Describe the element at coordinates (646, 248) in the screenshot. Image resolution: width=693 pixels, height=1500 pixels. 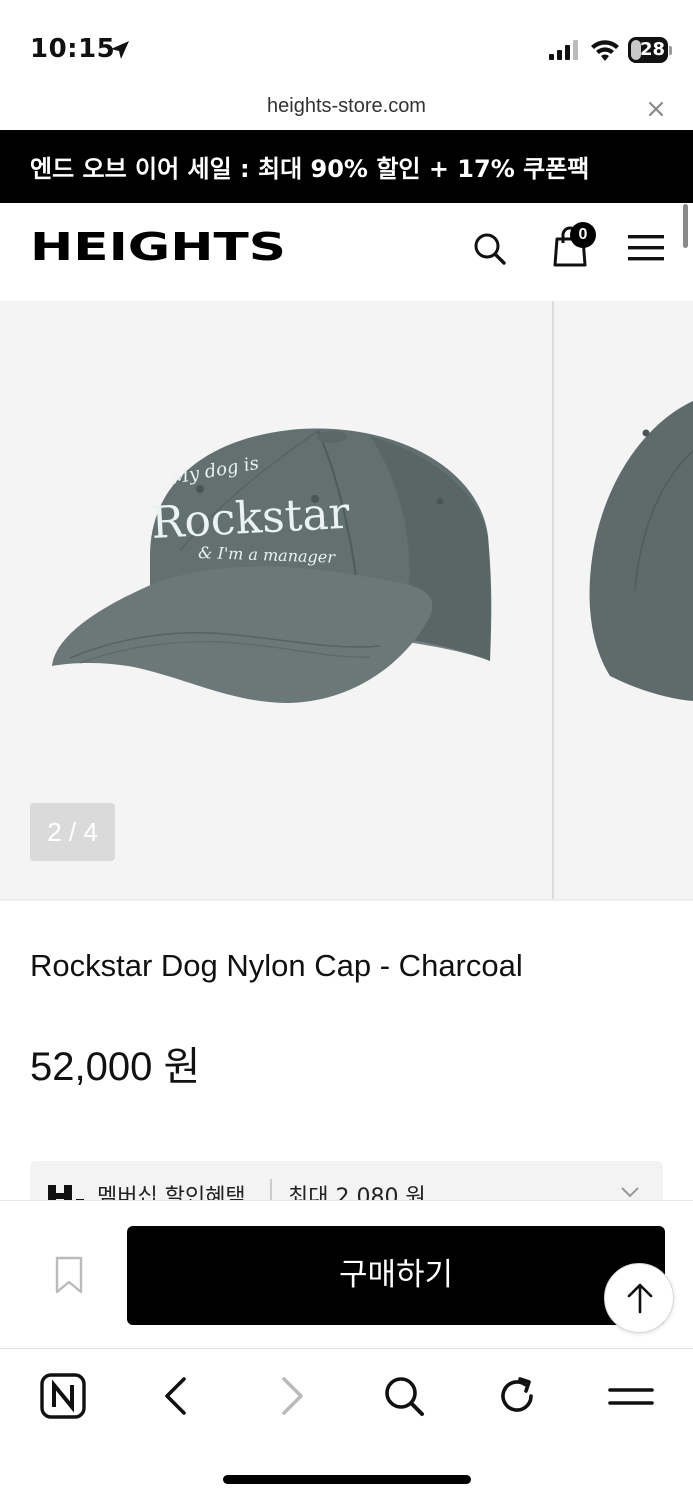
I see `hamburger-menu-icon` at that location.